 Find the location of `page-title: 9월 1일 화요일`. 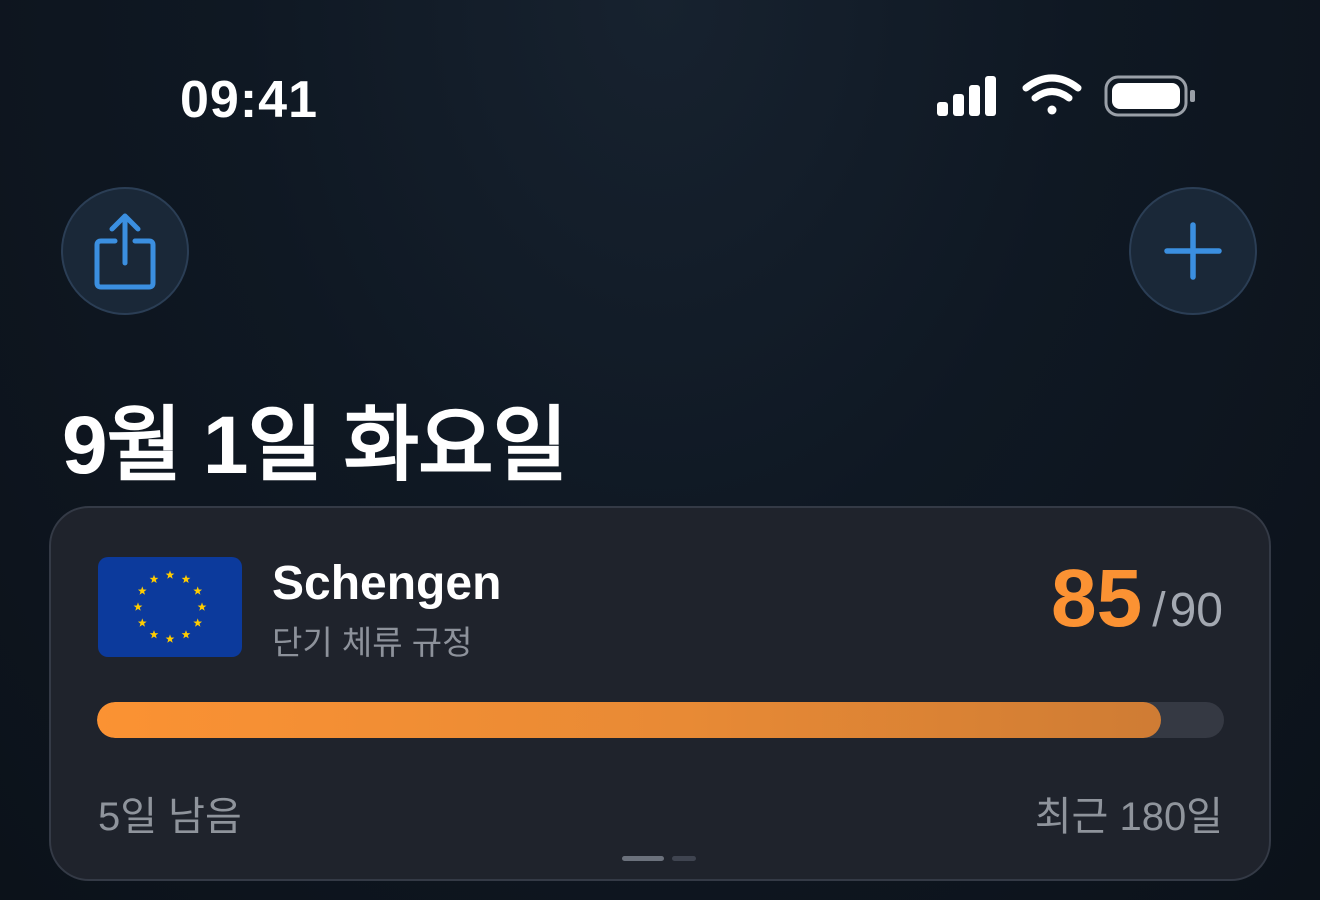

page-title: 9월 1일 화요일 is located at coordinates (315, 445).